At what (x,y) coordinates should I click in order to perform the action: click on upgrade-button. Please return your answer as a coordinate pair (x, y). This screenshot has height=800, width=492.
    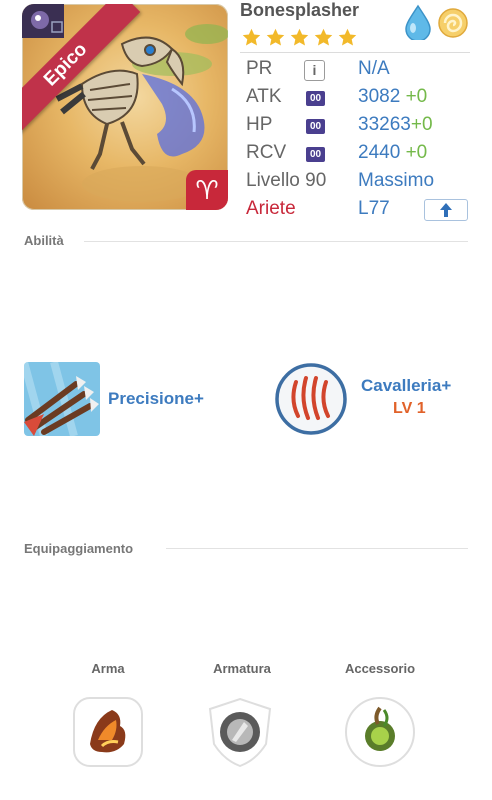
    Looking at the image, I should click on (446, 210).